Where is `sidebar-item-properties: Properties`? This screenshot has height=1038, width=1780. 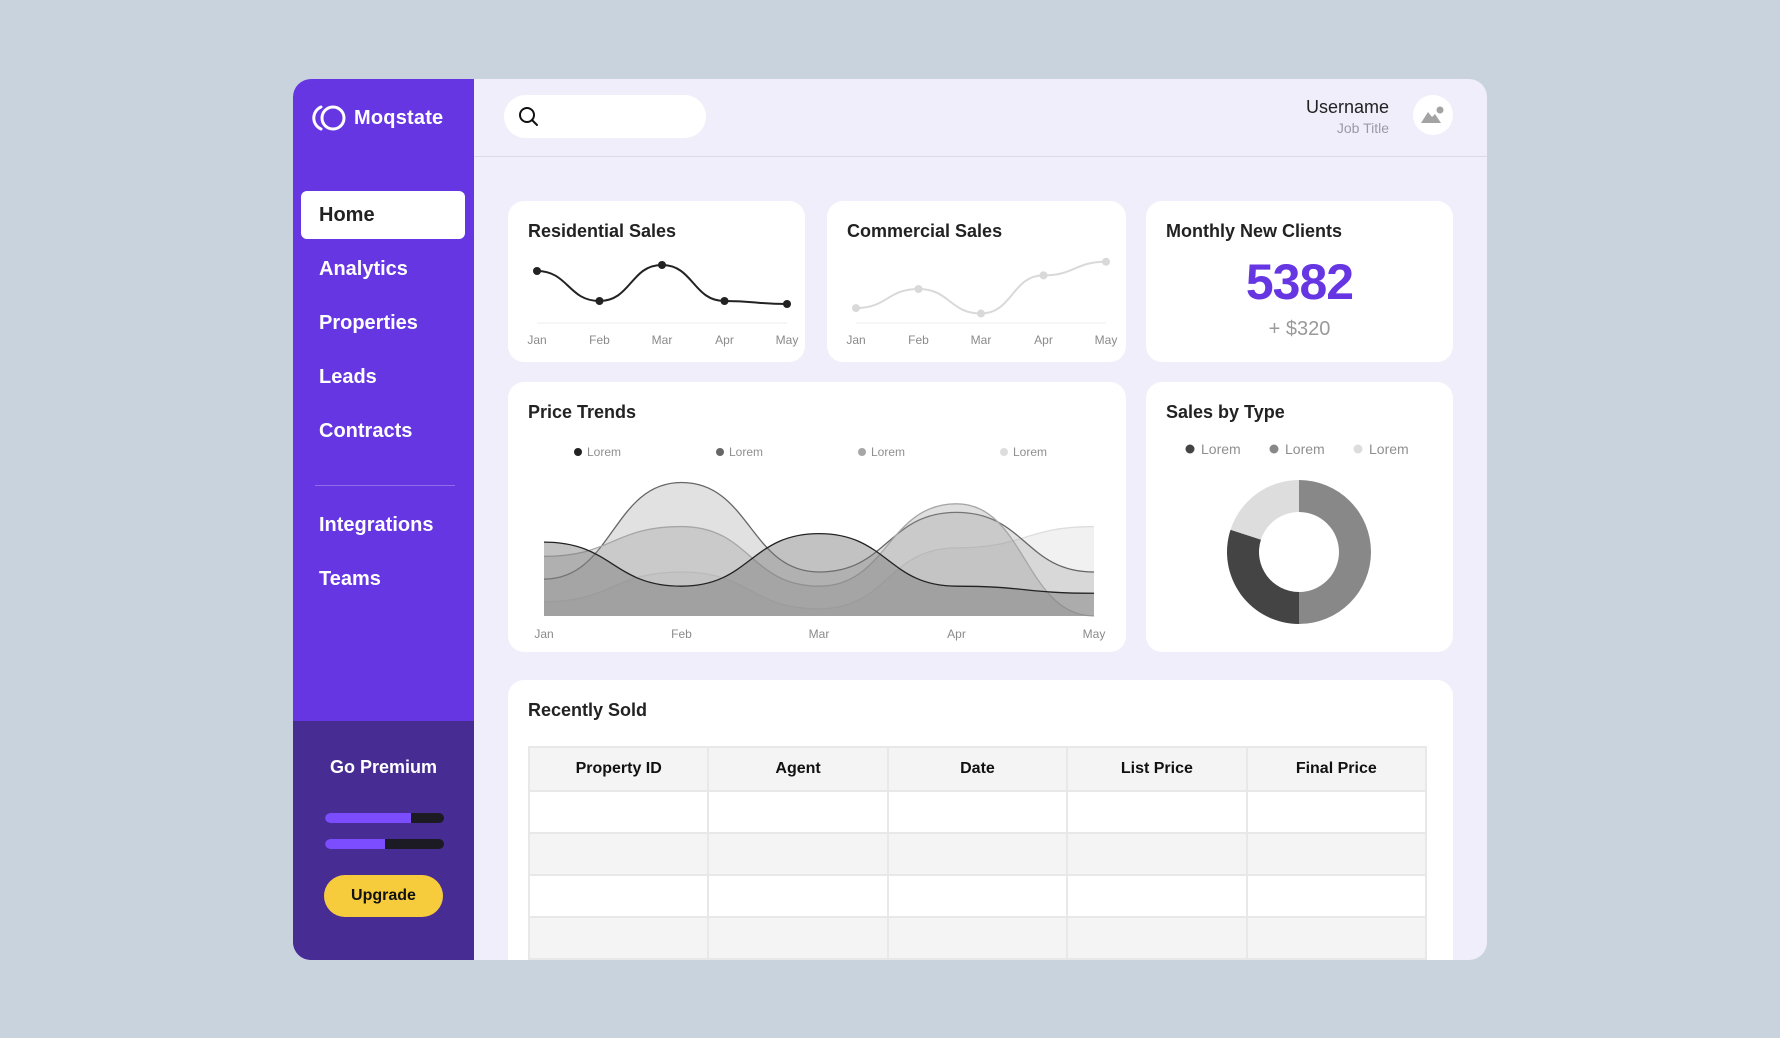 sidebar-item-properties: Properties is located at coordinates (383, 323).